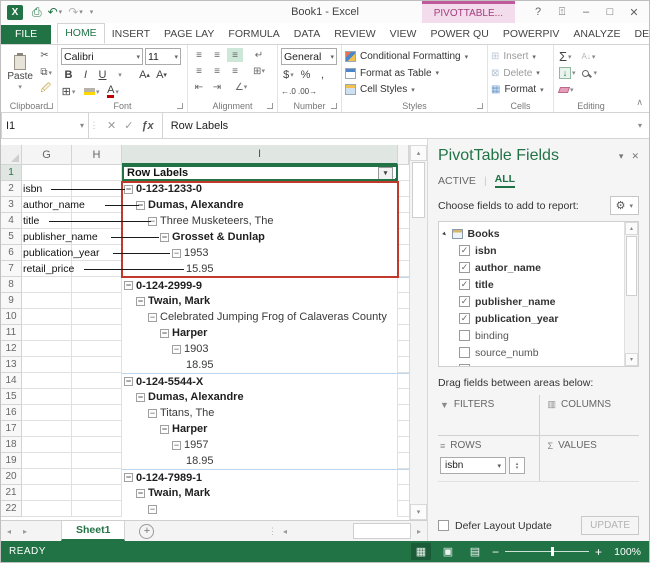 This screenshot has width=650, height=563. I want to click on rows-area: ≡ ROWS isbn ▾ ▴ ▾, so click(488, 458).